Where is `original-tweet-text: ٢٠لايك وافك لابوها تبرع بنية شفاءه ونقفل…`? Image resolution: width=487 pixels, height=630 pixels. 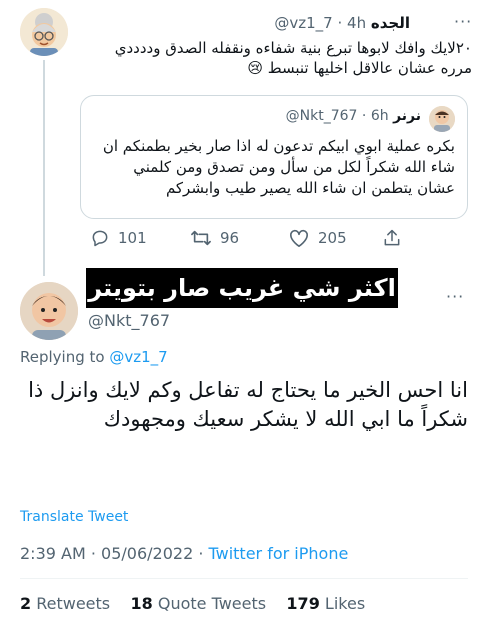
original-tweet-text: ٢٠لايك وافك لابوها تبرع بنية شفاءه ونقفل… is located at coordinates (293, 58).